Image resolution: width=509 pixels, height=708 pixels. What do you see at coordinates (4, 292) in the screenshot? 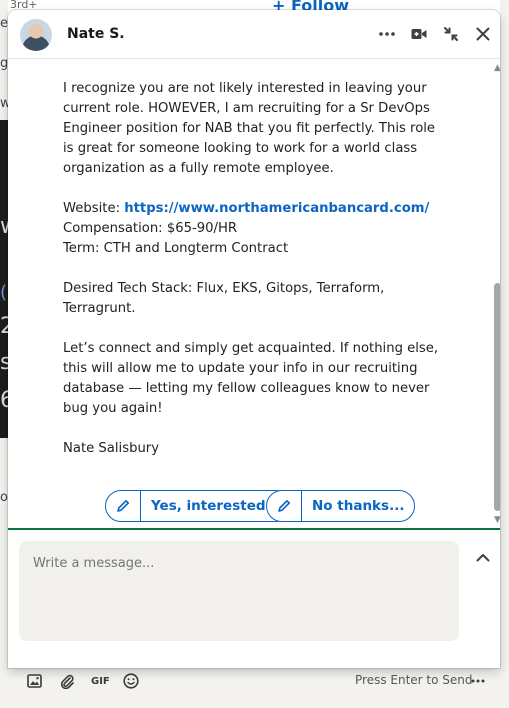
I see `background-fragment: (` at bounding box center [4, 292].